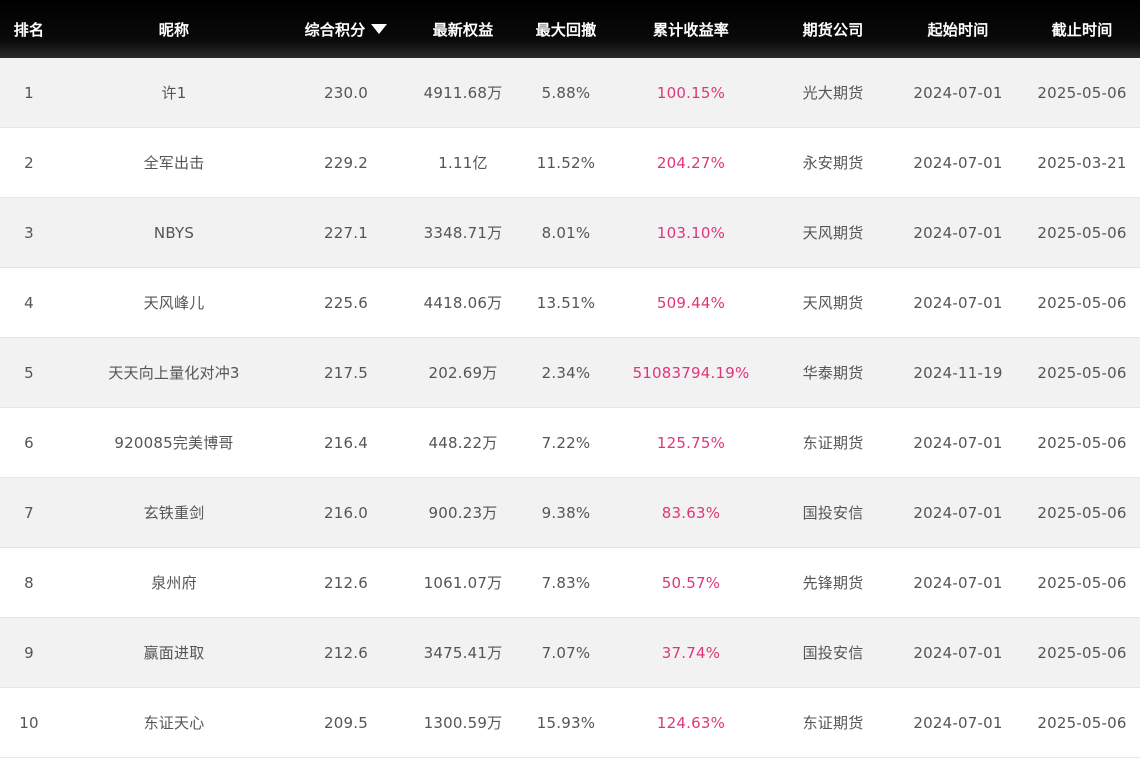  Describe the element at coordinates (1082, 29) in the screenshot. I see `header-end-time: 截止时间` at that location.